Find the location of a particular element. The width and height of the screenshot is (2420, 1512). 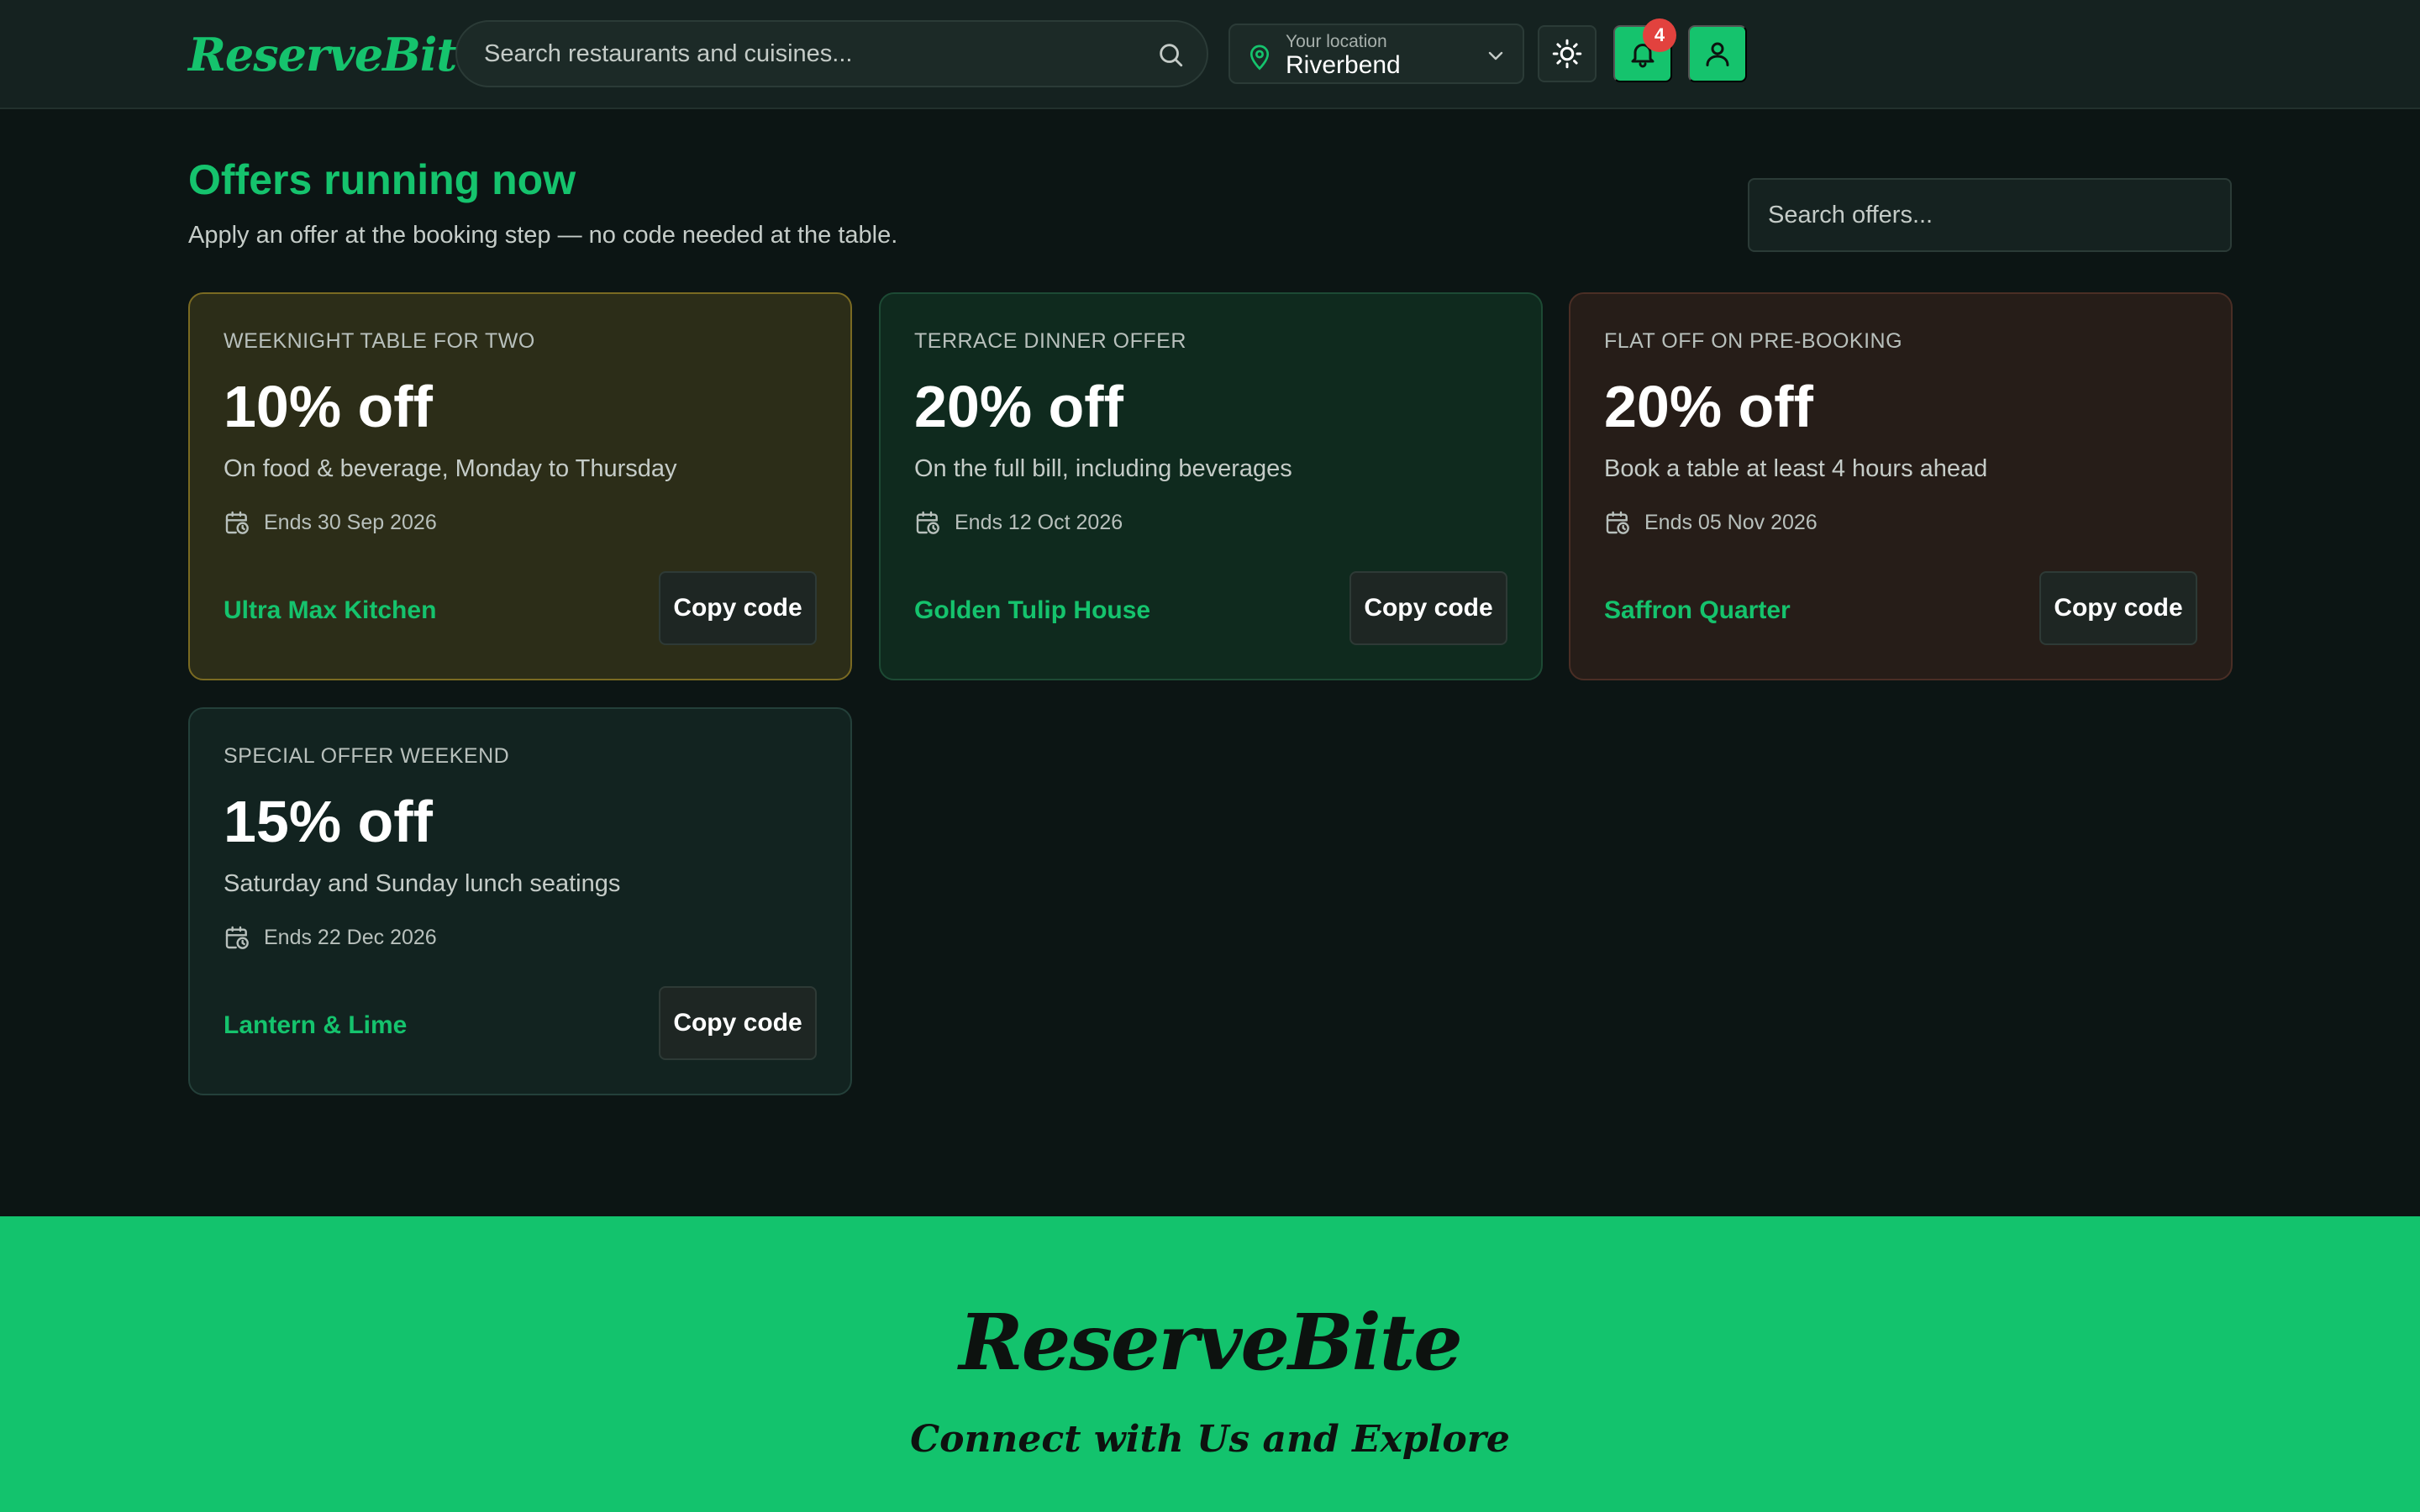

brand-logo: ReserveBite is located at coordinates (337, 54).